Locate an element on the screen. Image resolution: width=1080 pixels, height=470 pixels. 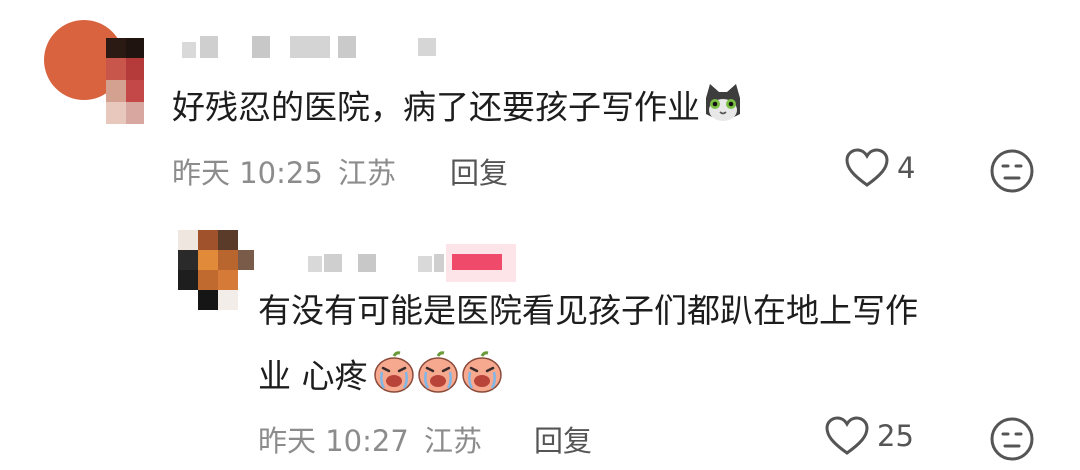
comment-meta: 昨天 10:27 江苏 is located at coordinates (370, 439).